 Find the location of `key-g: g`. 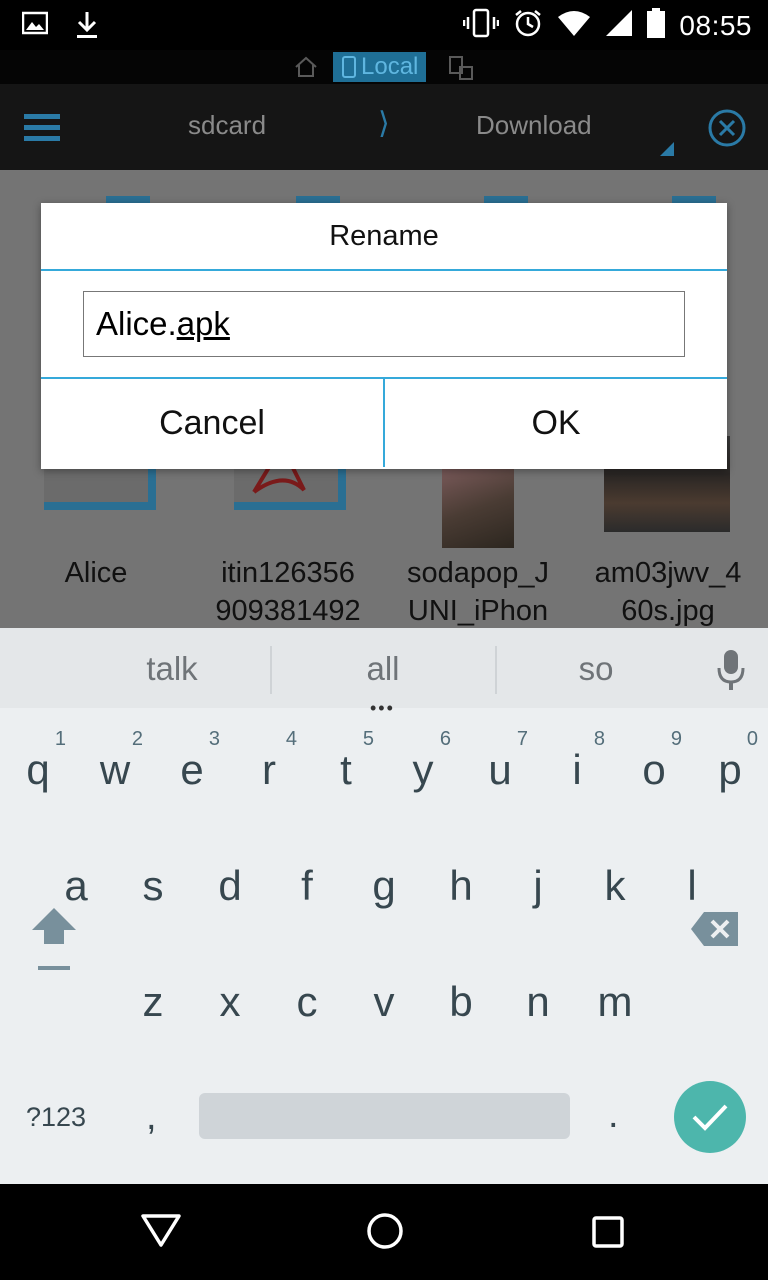

key-g: g is located at coordinates (384, 889).